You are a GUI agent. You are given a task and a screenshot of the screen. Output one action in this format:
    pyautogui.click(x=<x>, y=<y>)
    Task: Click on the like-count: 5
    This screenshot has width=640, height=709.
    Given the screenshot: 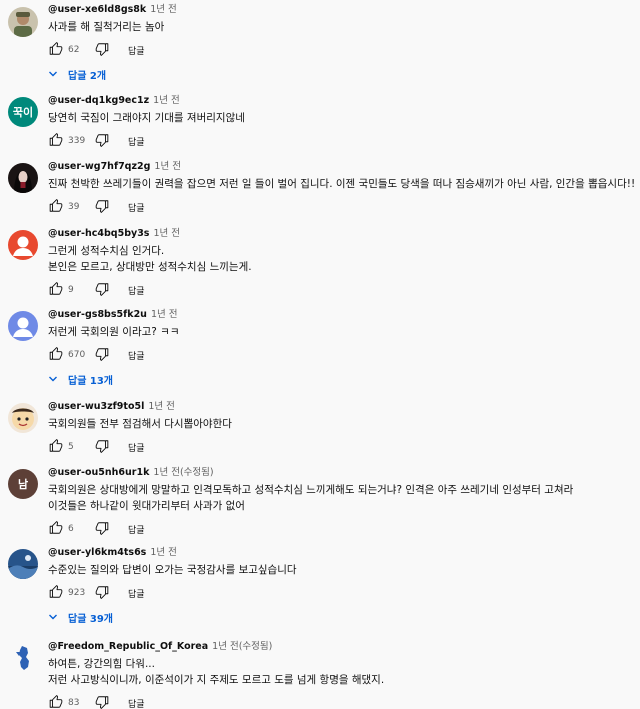 What is the action you would take?
    pyautogui.click(x=71, y=447)
    